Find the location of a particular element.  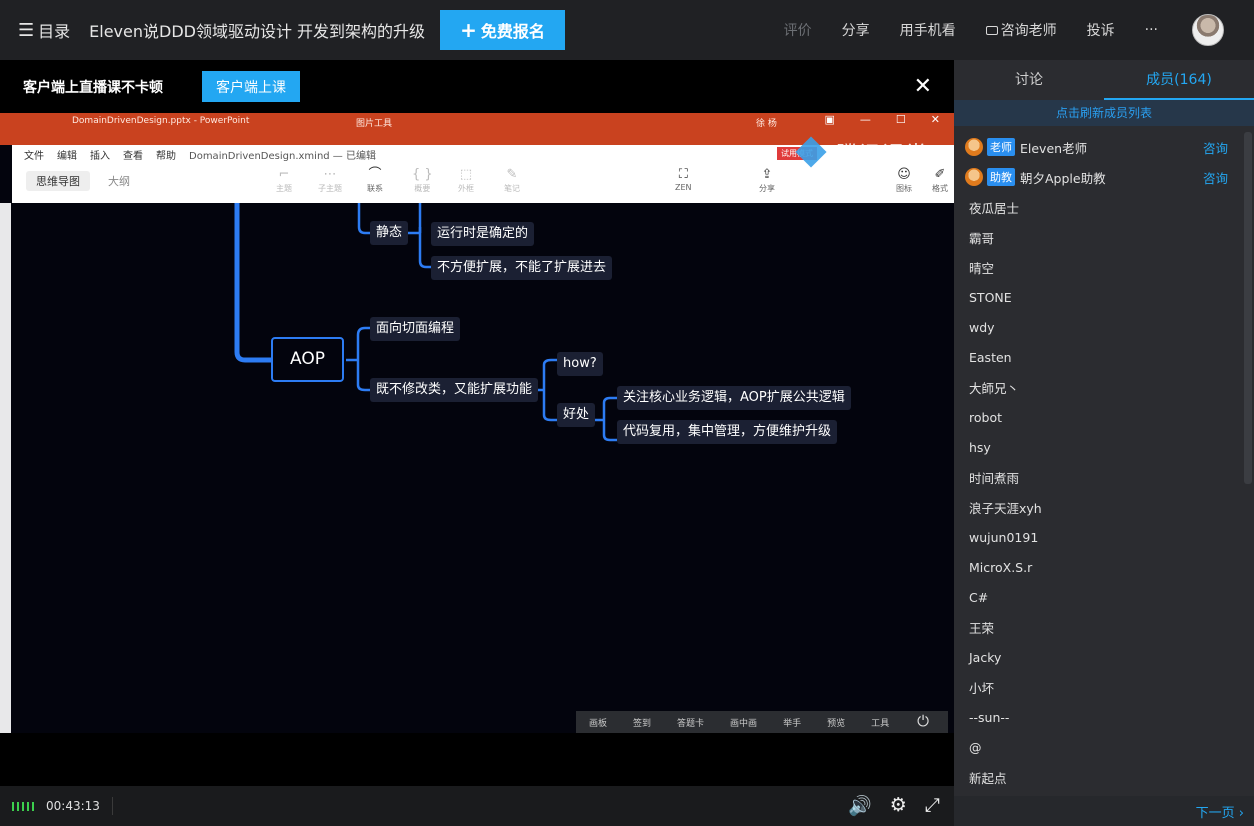

node-reuse: 代码复用，集中管理，方便维护升级 is located at coordinates (727, 432).